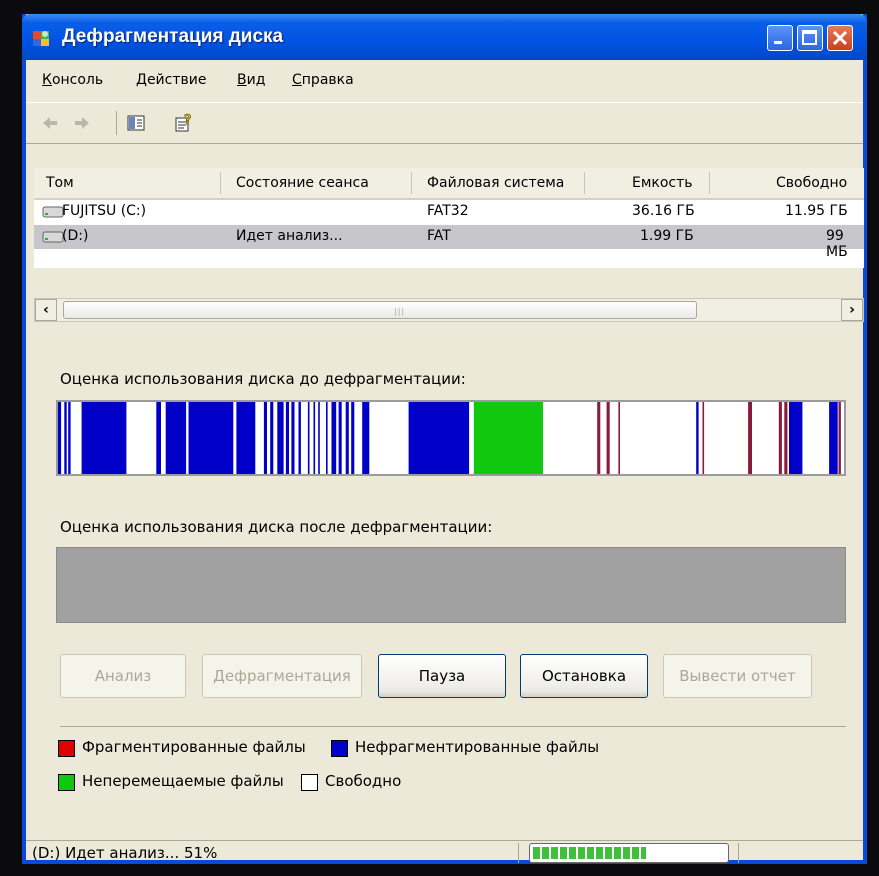 The height and width of the screenshot is (876, 879). I want to click on maximize-button, so click(810, 38).